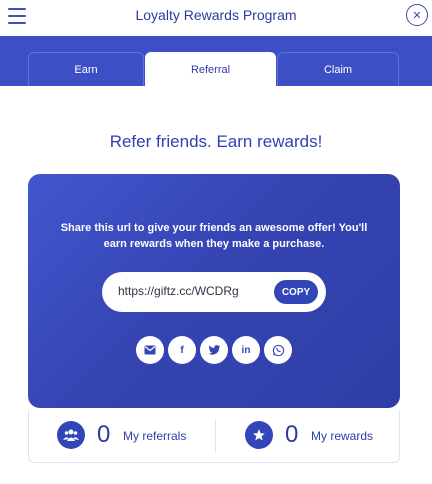 The height and width of the screenshot is (484, 432). Describe the element at coordinates (259, 435) in the screenshot. I see `star-icon` at that location.